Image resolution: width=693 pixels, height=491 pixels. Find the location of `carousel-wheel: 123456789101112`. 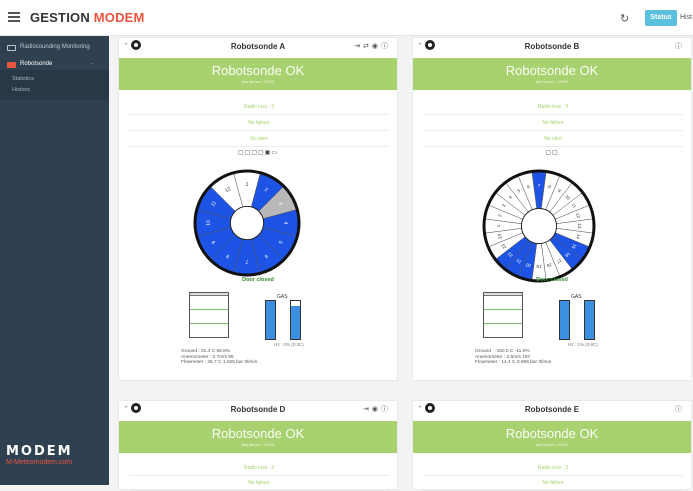

carousel-wheel: 123456789101112 is located at coordinates (247, 223).